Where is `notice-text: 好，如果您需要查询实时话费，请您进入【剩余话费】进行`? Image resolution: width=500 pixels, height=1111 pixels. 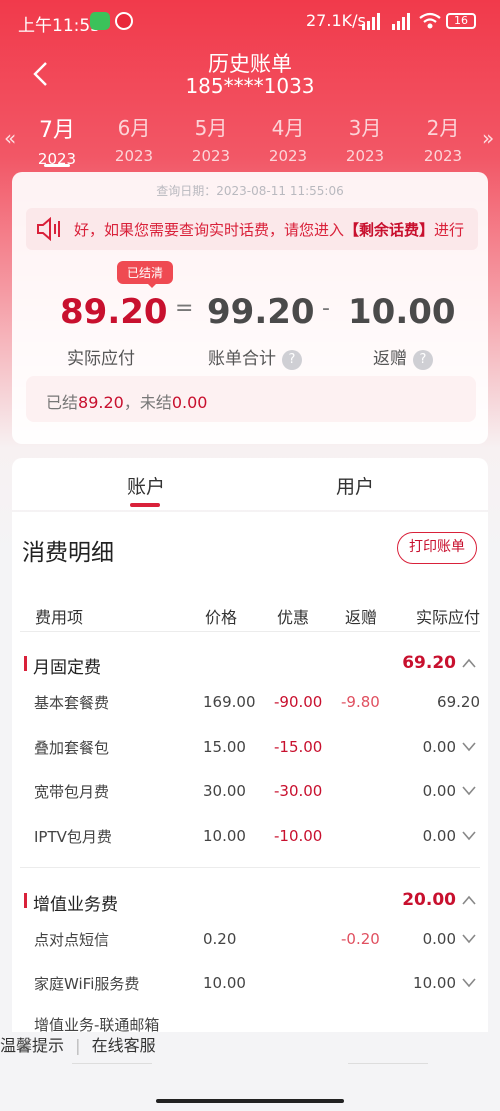 notice-text: 好，如果您需要查询实时话费，请您进入【剩余话费】进行 is located at coordinates (269, 230).